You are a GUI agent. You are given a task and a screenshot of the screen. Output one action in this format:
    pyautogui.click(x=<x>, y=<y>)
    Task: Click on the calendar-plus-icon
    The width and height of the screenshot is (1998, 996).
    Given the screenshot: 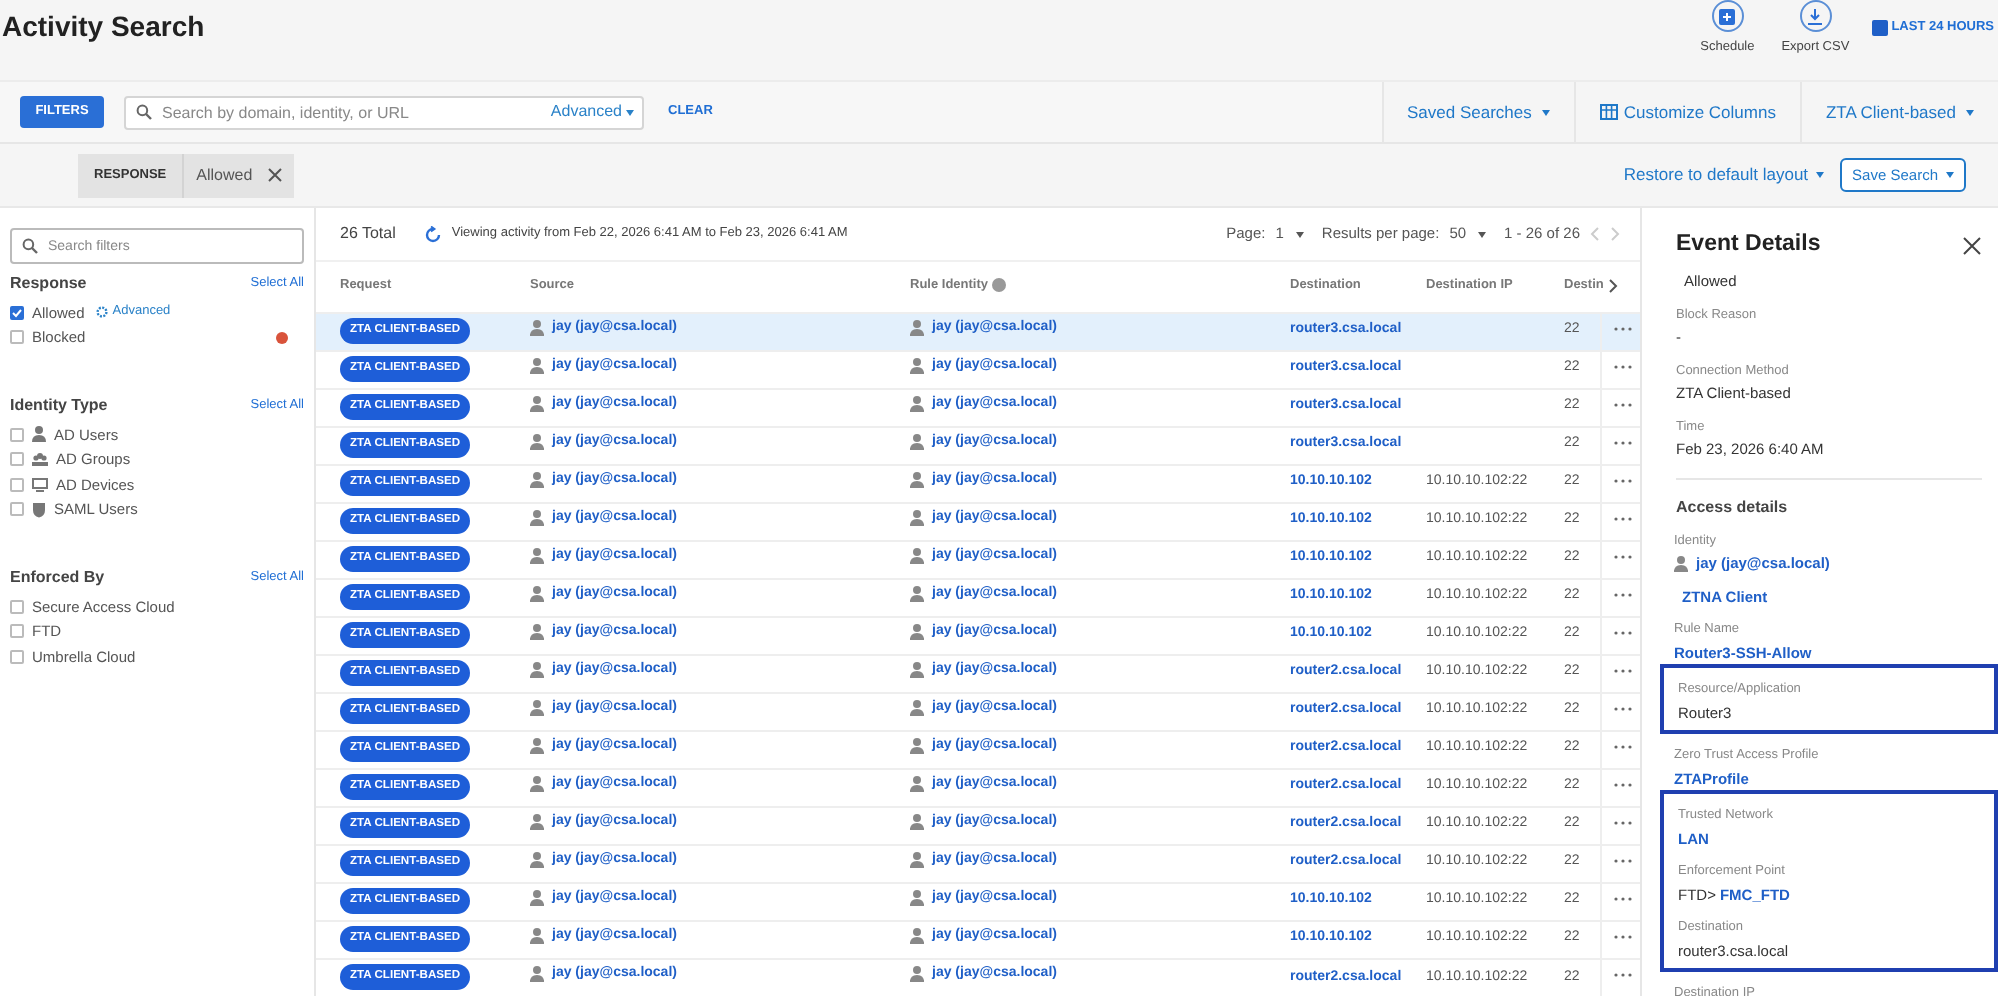 What is the action you would take?
    pyautogui.click(x=1727, y=16)
    